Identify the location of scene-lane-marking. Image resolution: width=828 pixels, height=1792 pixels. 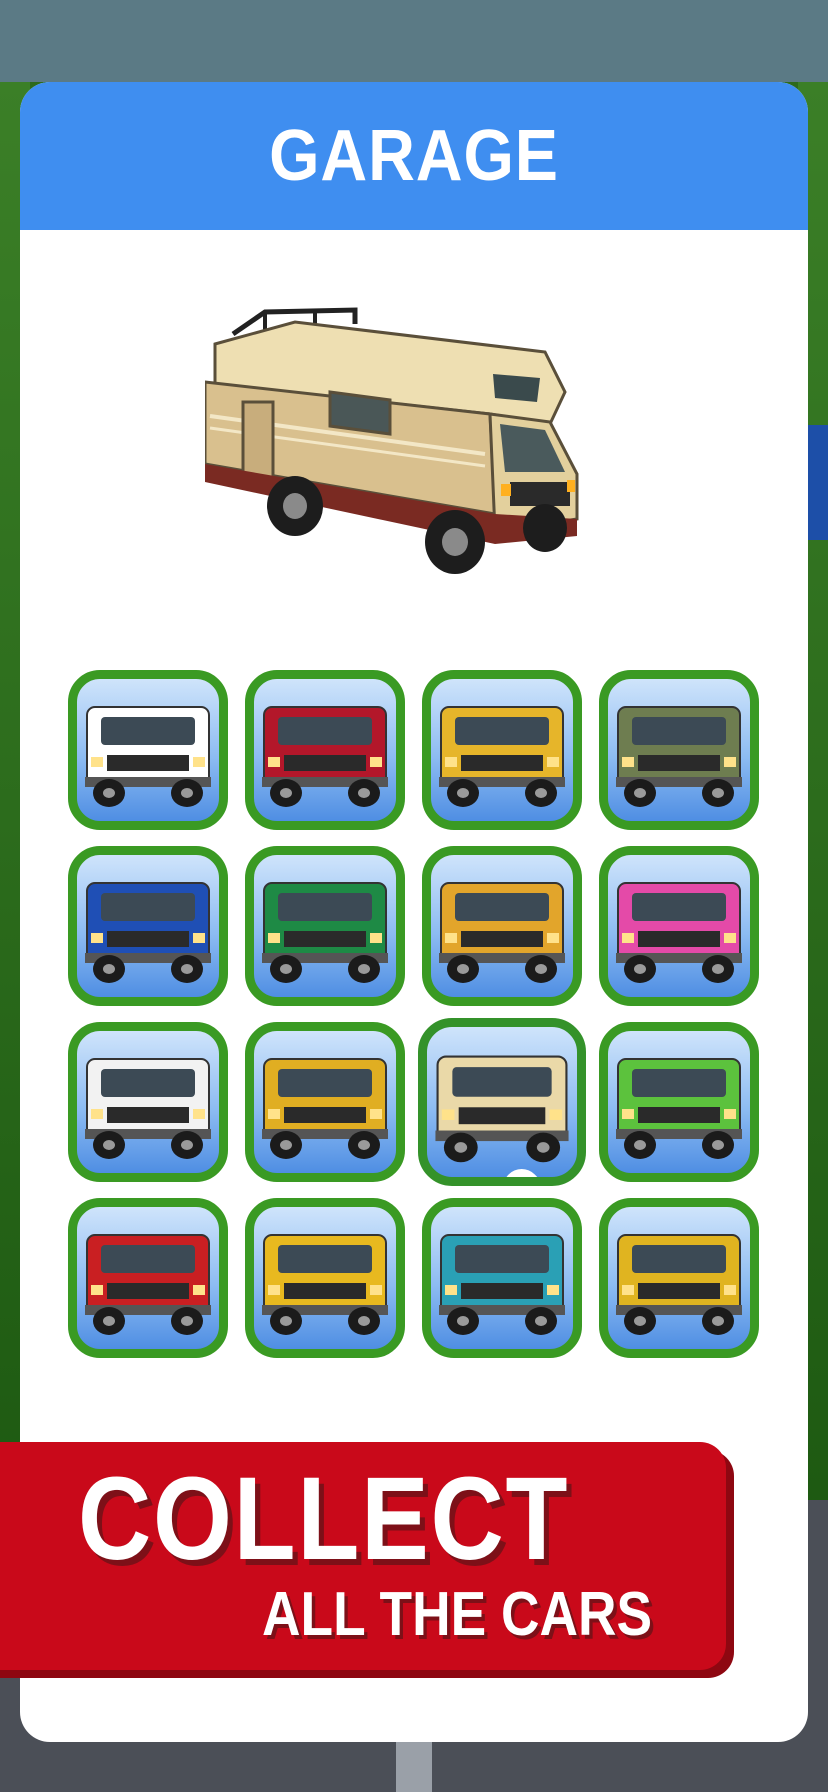
(414, 1766).